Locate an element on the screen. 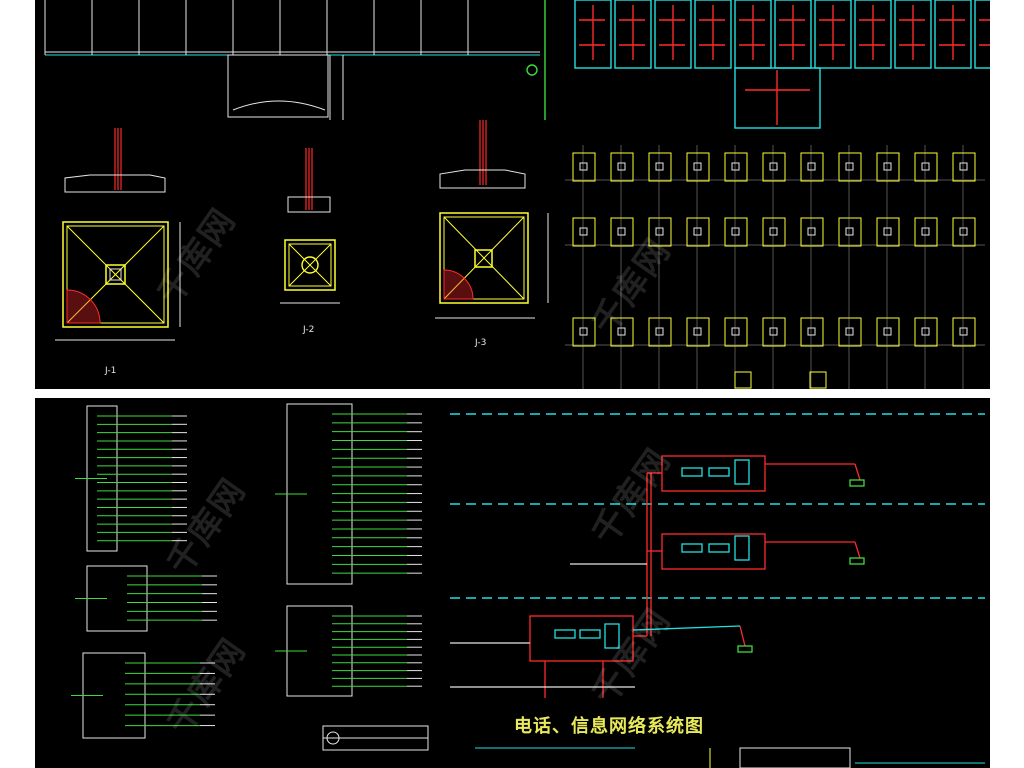 The width and height of the screenshot is (1024, 768). detail-label-j2: J-2 is located at coordinates (309, 330).